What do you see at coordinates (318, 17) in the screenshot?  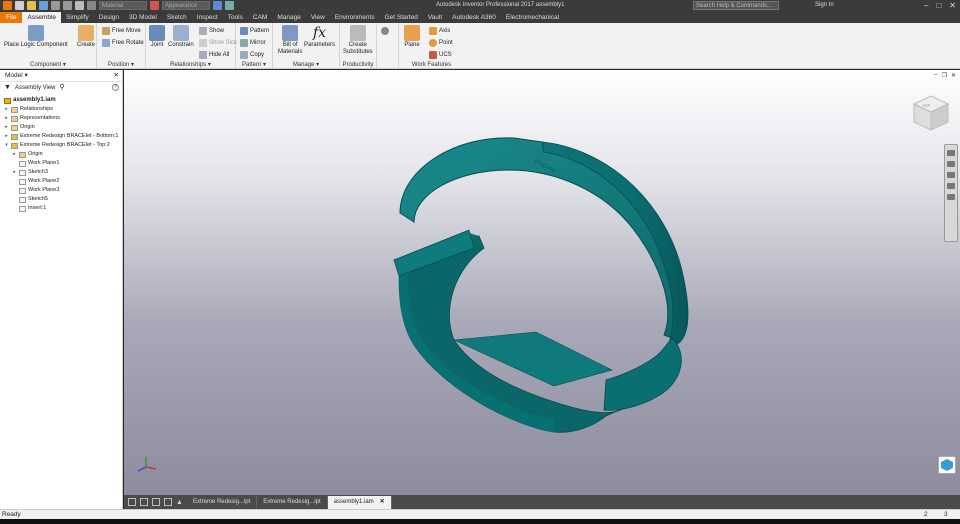 I see `tab-view: View` at bounding box center [318, 17].